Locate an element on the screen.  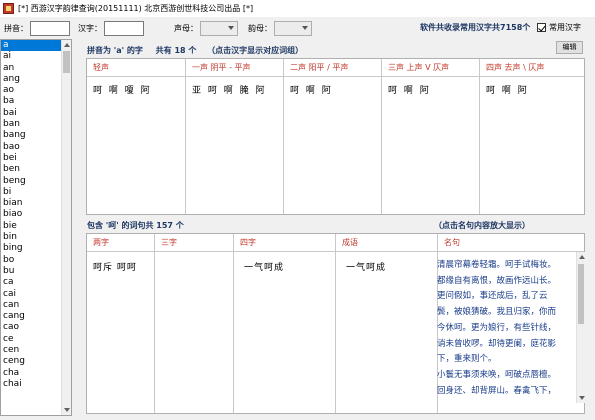
phrases-hint: （点击名句内容放大显示） is located at coordinates (482, 225).